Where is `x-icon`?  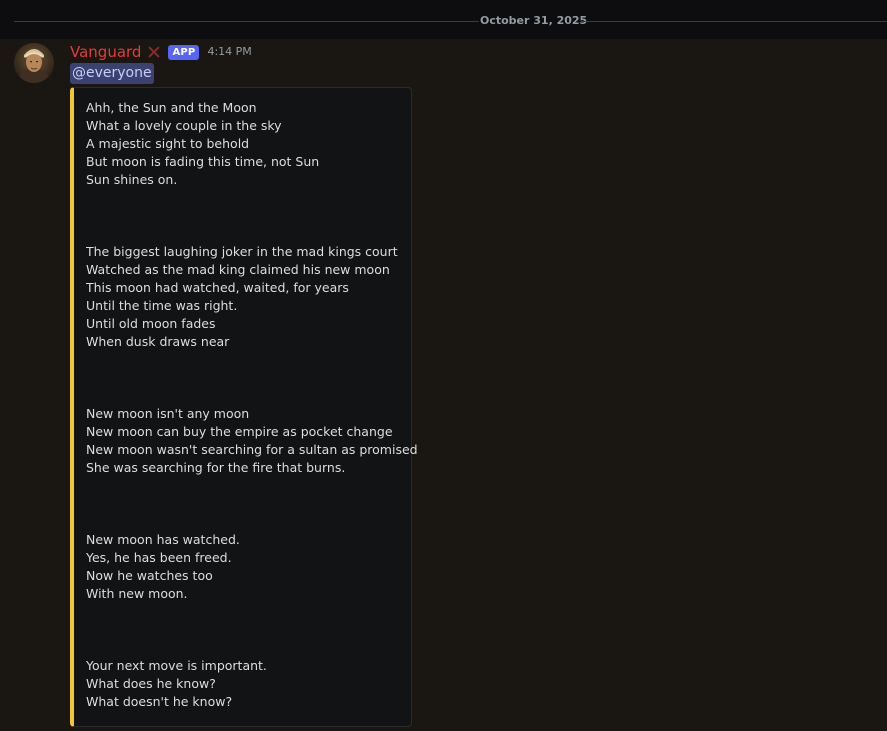 x-icon is located at coordinates (154, 52).